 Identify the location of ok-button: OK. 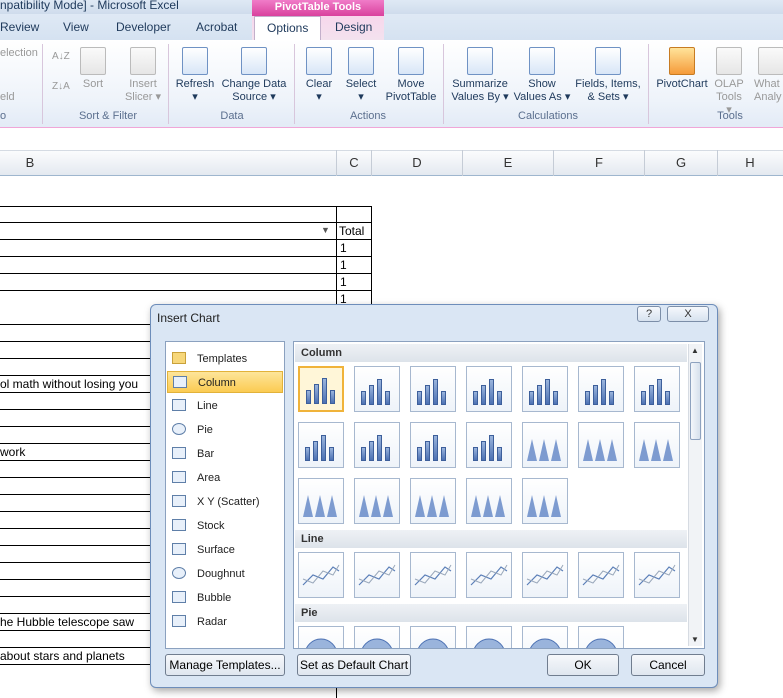
(583, 665).